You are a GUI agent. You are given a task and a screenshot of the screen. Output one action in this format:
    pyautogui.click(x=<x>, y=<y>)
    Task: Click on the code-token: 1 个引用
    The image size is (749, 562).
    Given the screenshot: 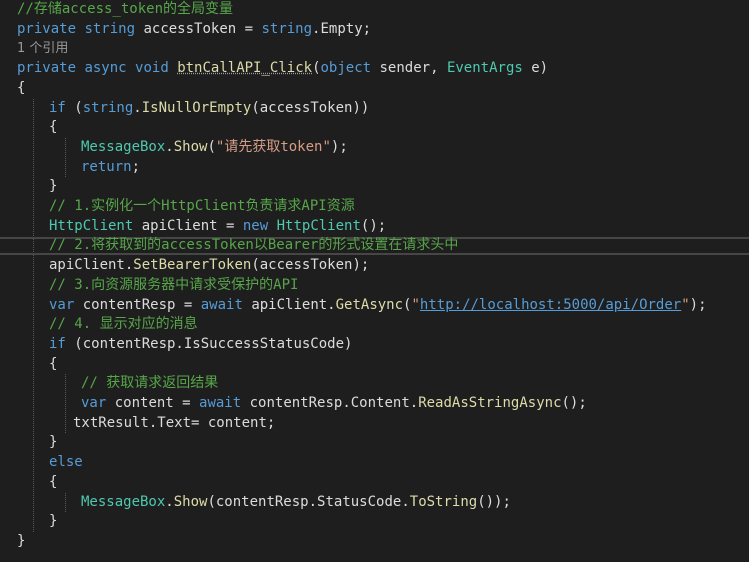 What is the action you would take?
    pyautogui.click(x=43, y=49)
    